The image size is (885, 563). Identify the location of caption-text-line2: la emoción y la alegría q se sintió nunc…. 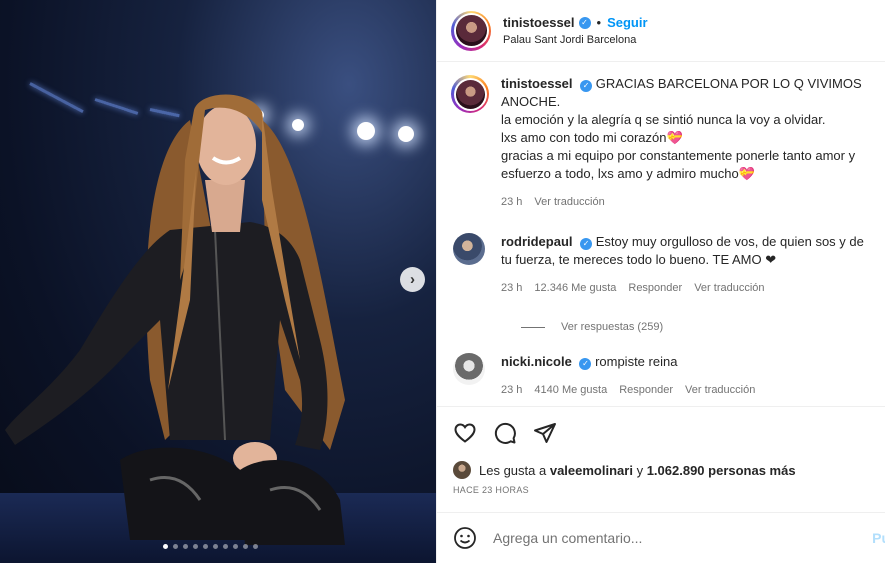
(663, 119).